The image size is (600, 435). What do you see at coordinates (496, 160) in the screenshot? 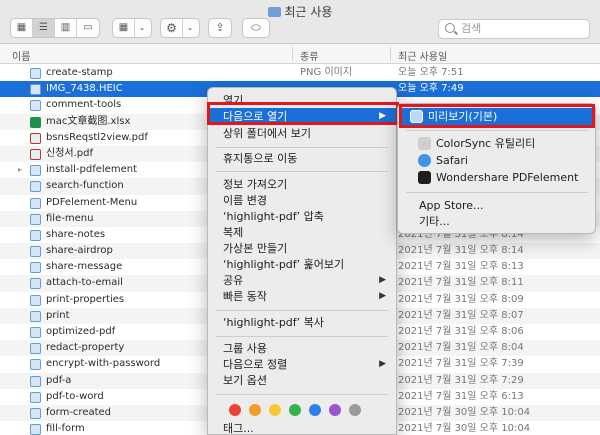
I see `menu-item-safari: Safari` at bounding box center [496, 160].